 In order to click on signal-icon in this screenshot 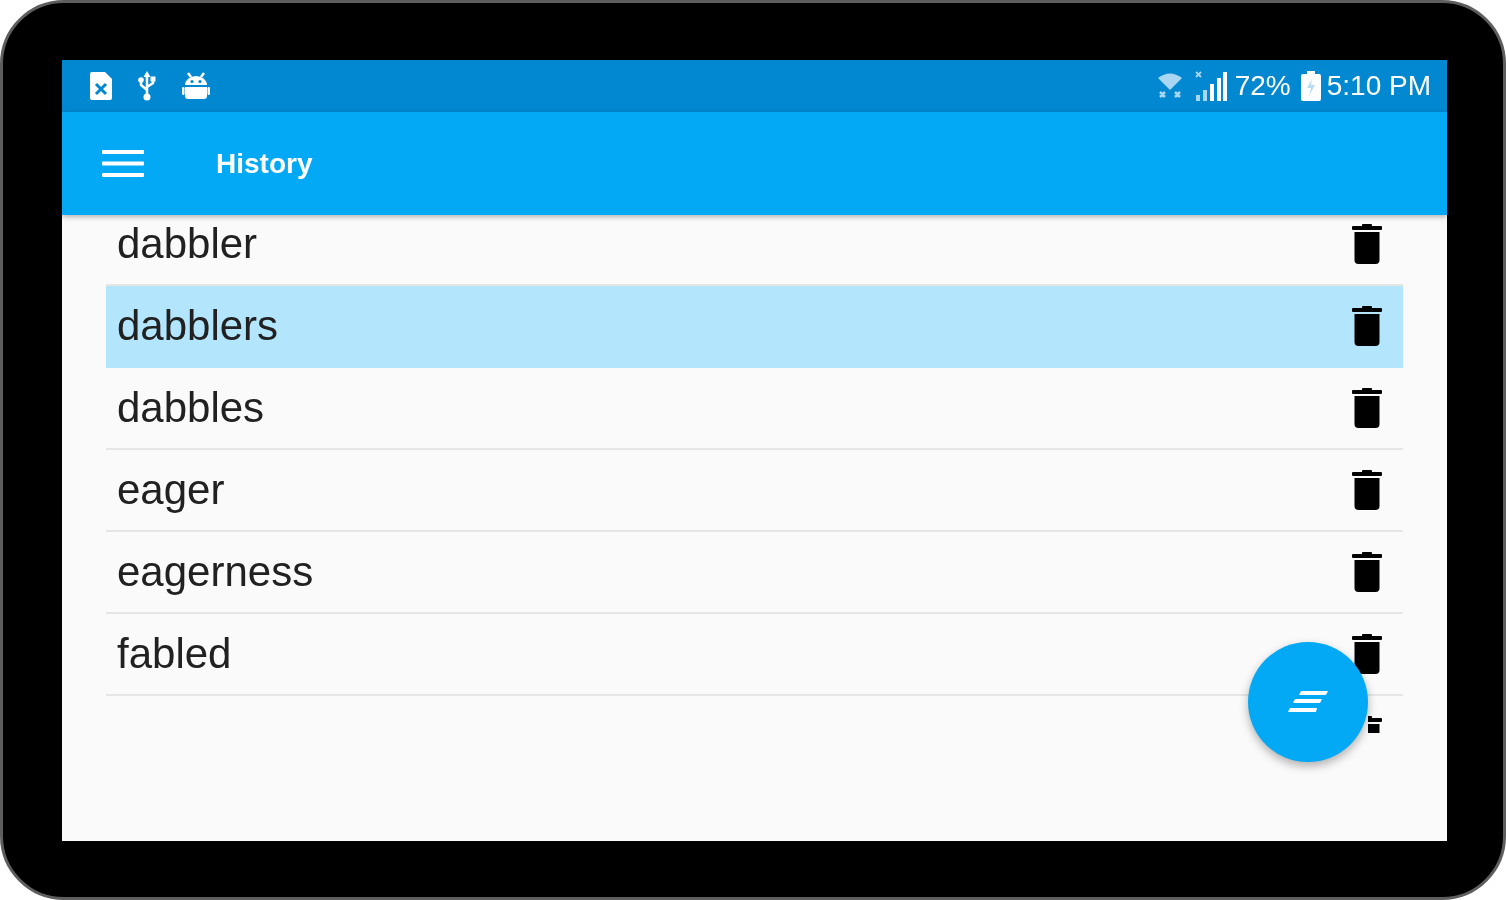, I will do `click(1210, 86)`.